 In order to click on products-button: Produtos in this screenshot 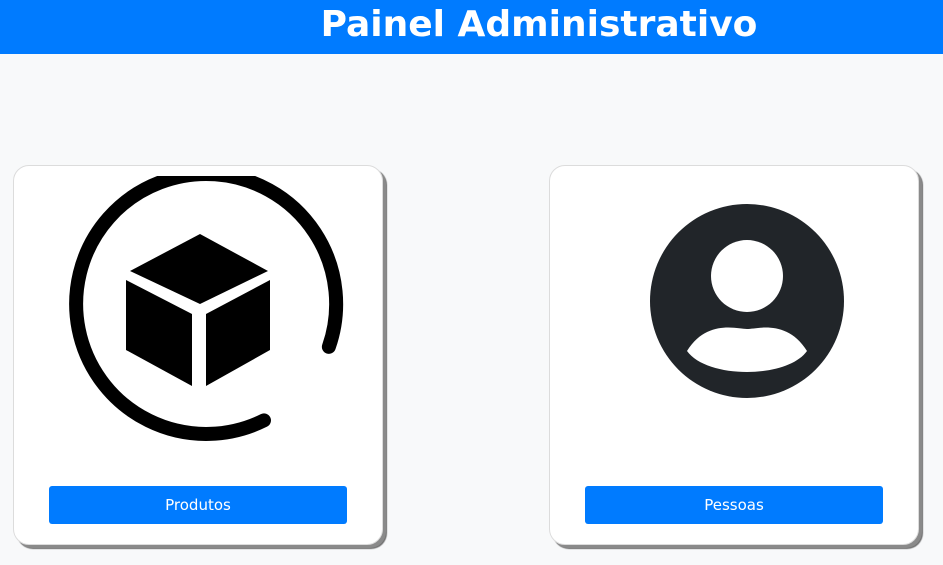, I will do `click(198, 505)`.